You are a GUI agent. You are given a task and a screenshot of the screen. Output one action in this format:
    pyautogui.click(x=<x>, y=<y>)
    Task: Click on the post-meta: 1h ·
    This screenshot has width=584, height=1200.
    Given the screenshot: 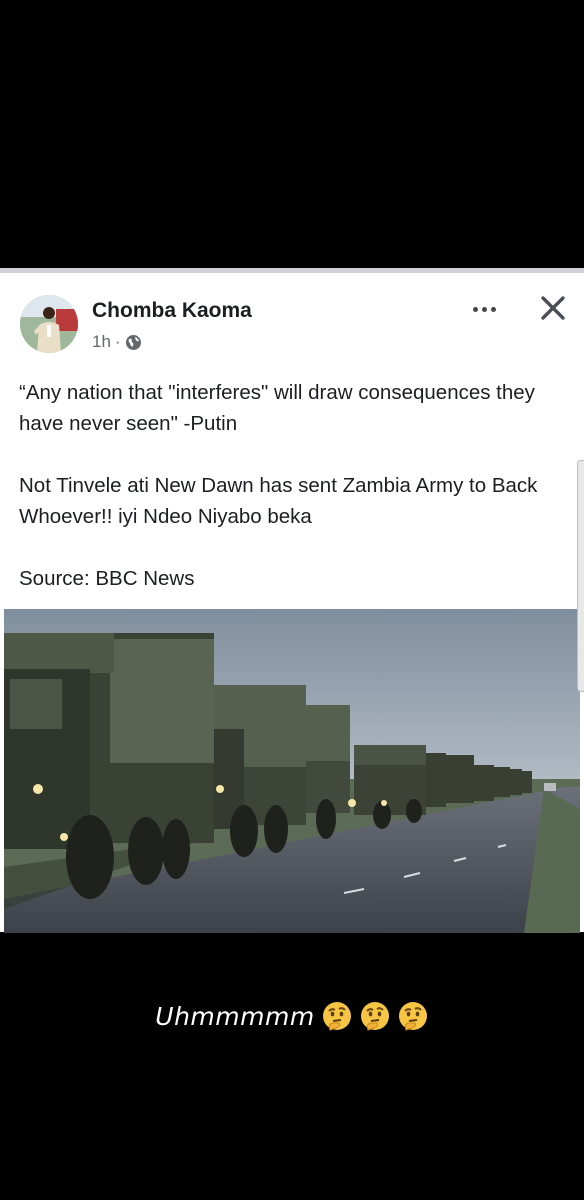 What is the action you would take?
    pyautogui.click(x=117, y=342)
    